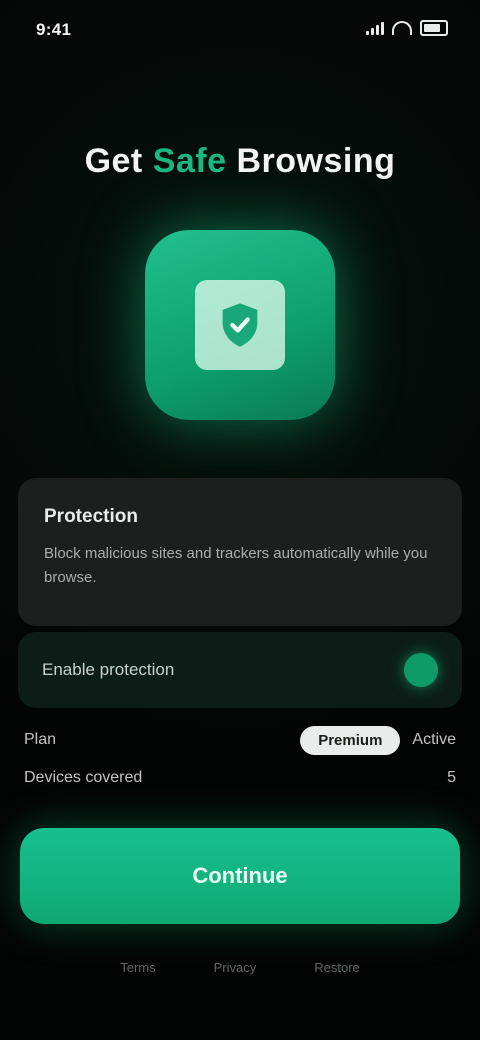 The image size is (480, 1040). I want to click on headline: Get Safe Browsing, so click(240, 161).